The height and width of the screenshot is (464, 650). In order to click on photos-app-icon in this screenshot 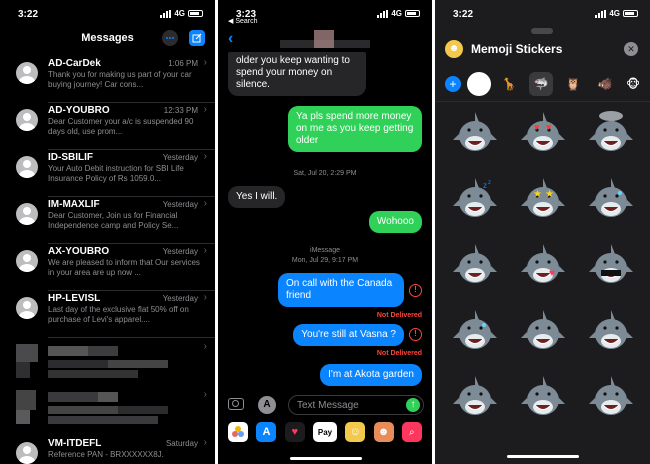, I will do `click(238, 432)`.